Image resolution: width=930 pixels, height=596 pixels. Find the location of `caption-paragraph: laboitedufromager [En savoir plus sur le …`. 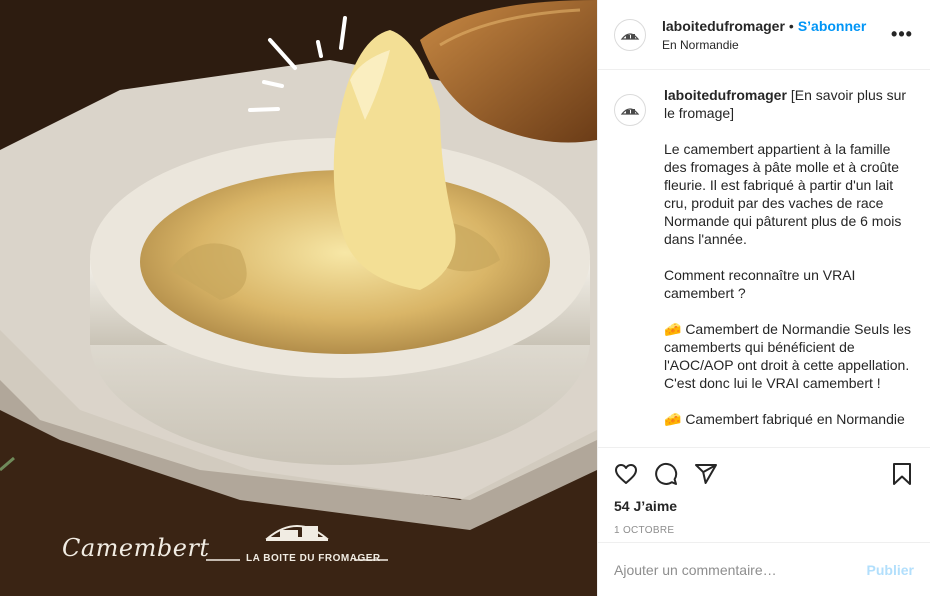

caption-paragraph: laboitedufromager [En savoir plus sur le … is located at coordinates (789, 104).